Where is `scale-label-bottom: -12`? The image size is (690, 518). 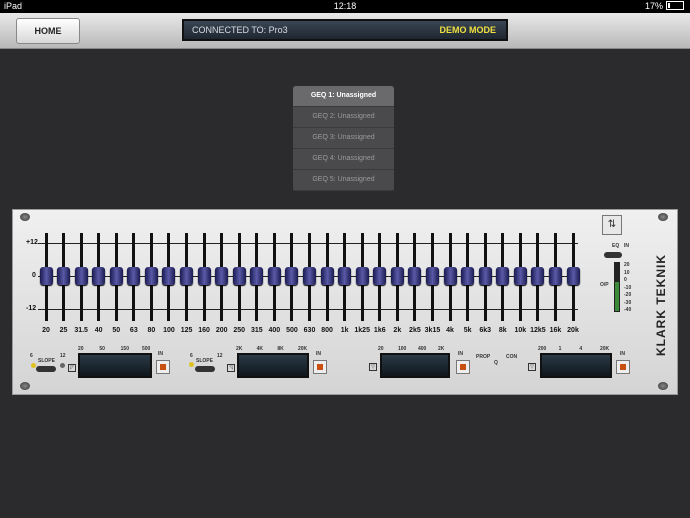 scale-label-bottom: -12 is located at coordinates (31, 308).